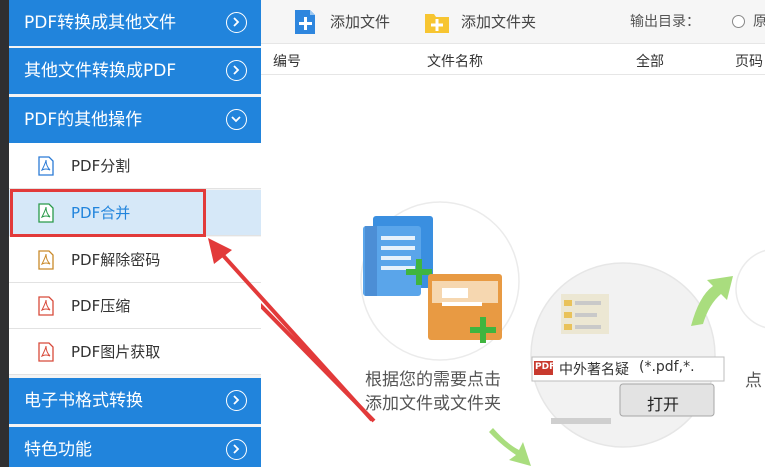 The height and width of the screenshot is (467, 765). What do you see at coordinates (433, 404) in the screenshot?
I see `hint-line-2: 添加文件或文件夹` at bounding box center [433, 404].